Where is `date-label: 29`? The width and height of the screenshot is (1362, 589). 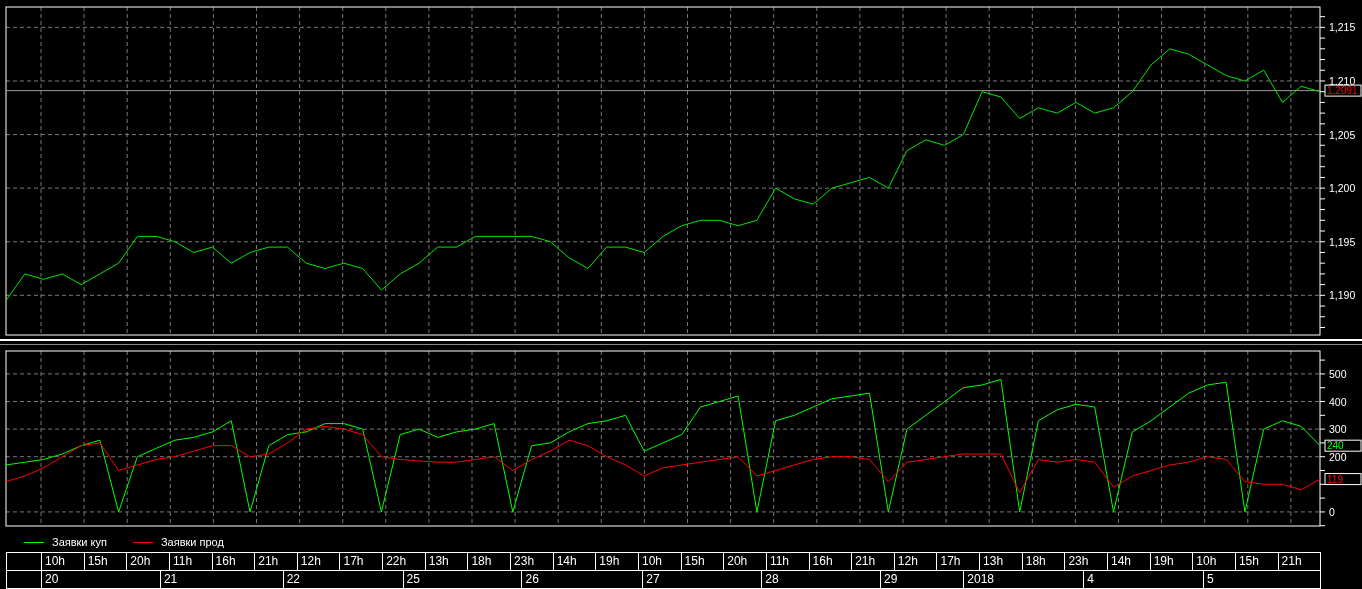 date-label: 29 is located at coordinates (923, 579).